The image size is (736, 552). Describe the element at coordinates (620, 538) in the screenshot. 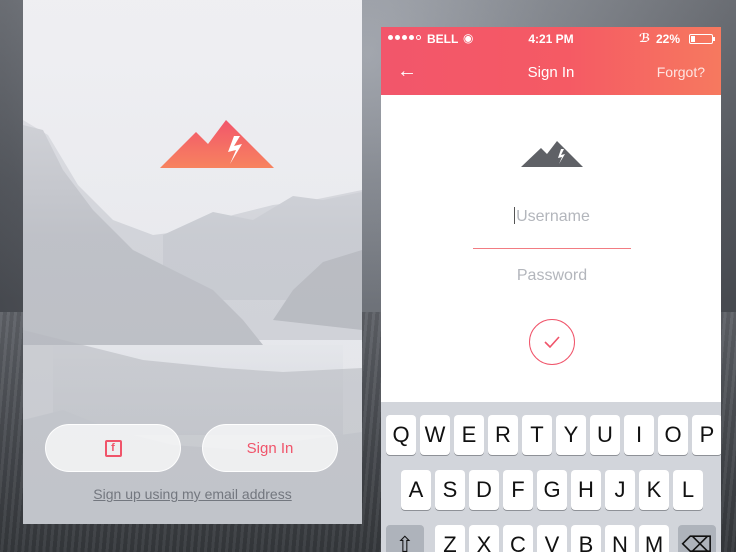

I see `key-n: N` at that location.